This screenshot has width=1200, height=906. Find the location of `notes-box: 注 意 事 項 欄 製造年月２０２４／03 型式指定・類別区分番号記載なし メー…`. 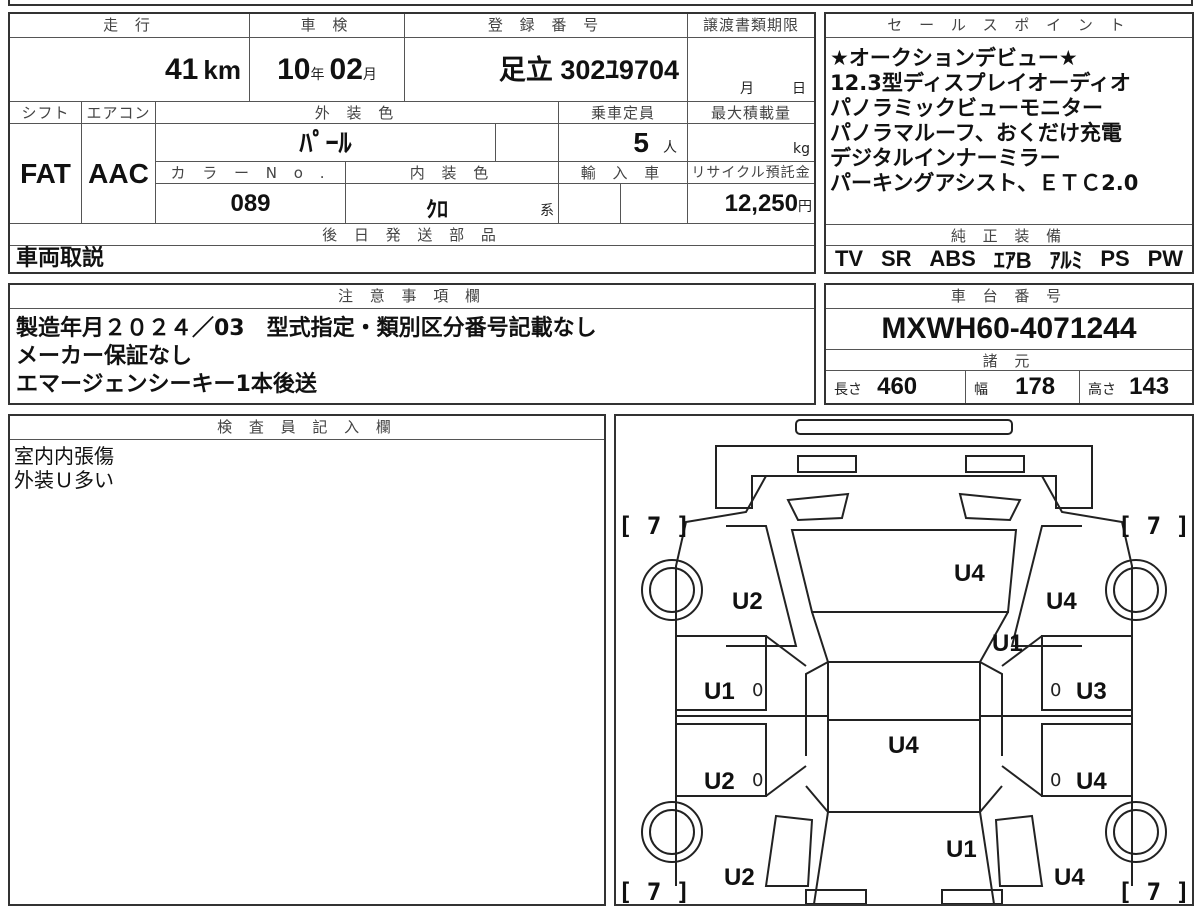

notes-box: 注 意 事 項 欄 製造年月２０２４／03 型式指定・類別区分番号記載なし メー… is located at coordinates (412, 344).